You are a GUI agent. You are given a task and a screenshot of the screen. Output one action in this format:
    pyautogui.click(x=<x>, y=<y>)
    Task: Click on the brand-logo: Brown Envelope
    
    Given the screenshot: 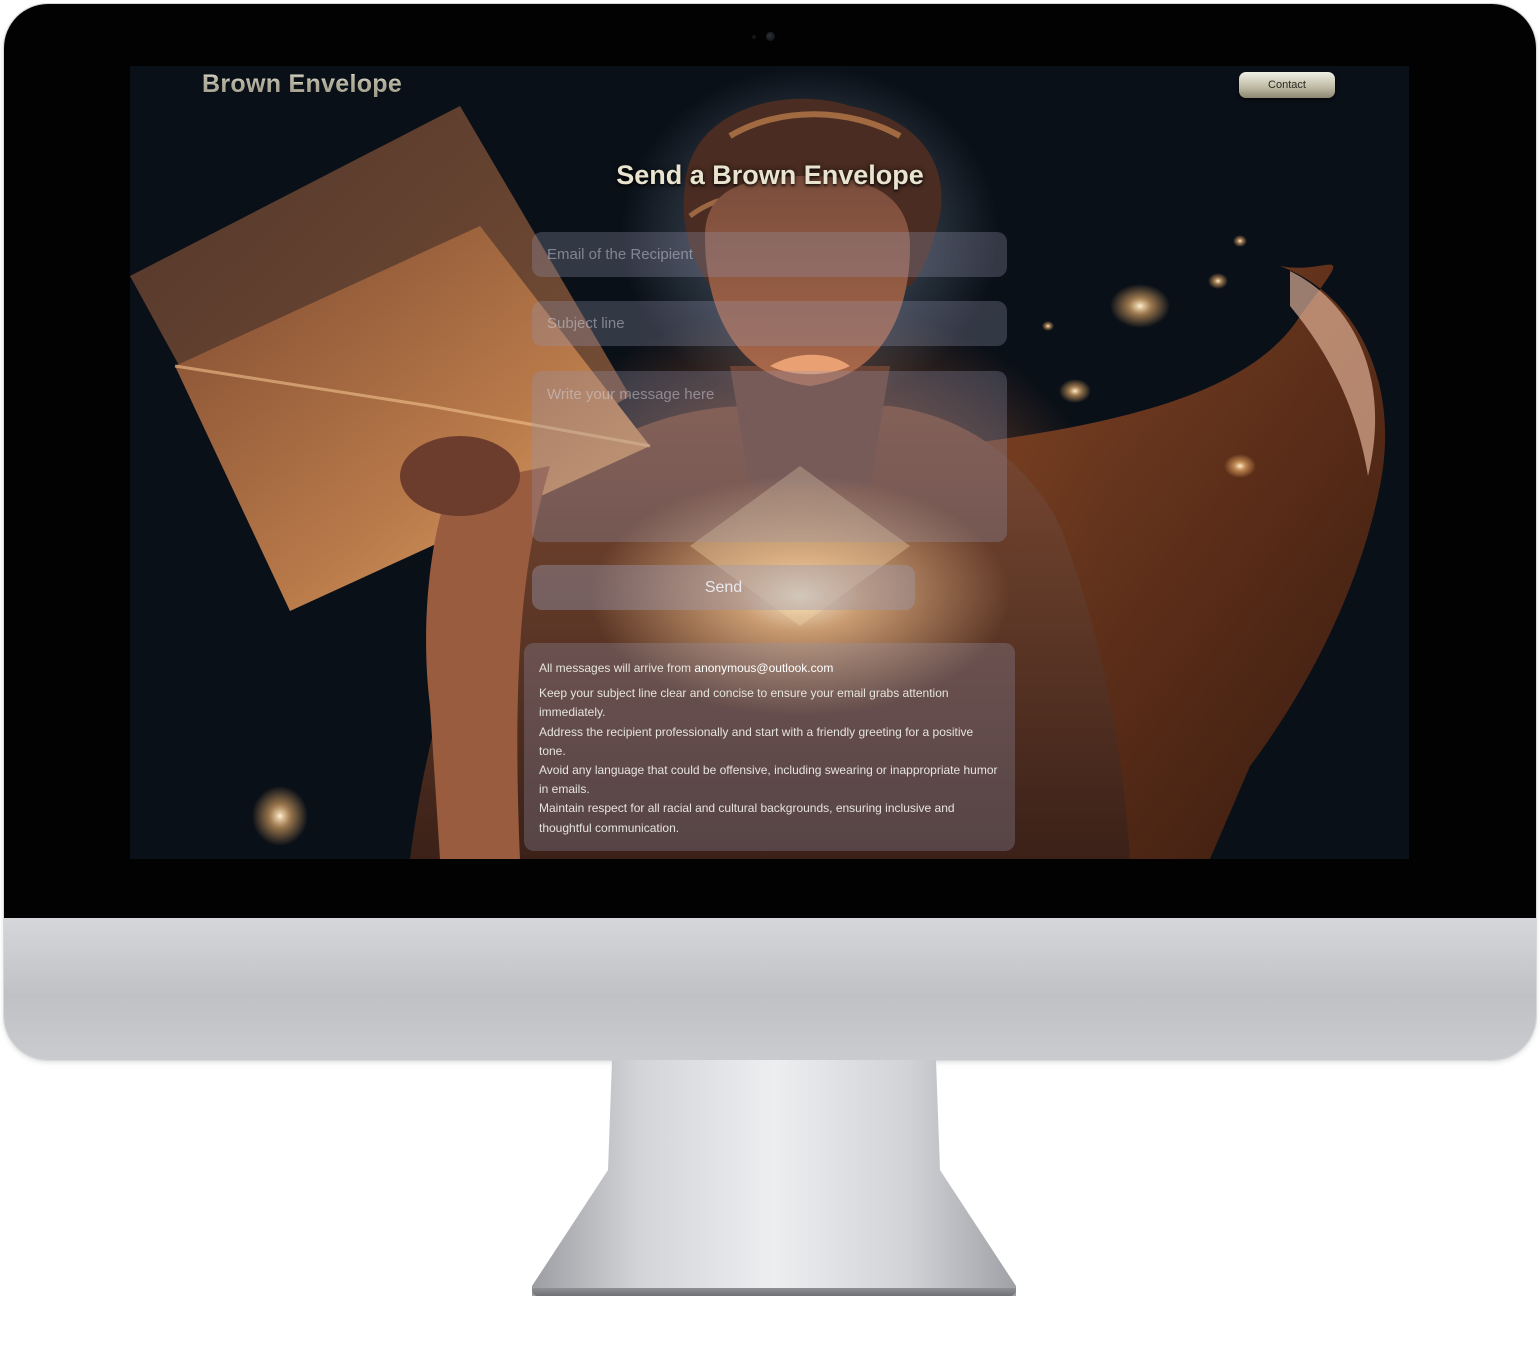 What is the action you would take?
    pyautogui.click(x=302, y=84)
    